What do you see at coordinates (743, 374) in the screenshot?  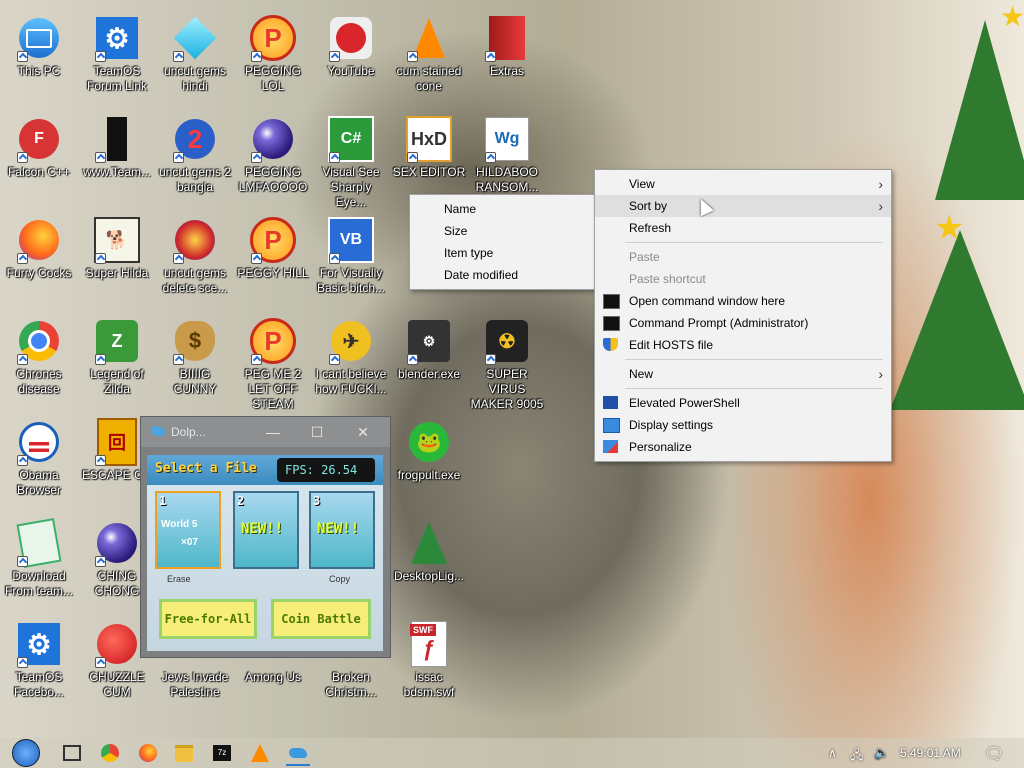 I see `menu-item-new: New ›` at bounding box center [743, 374].